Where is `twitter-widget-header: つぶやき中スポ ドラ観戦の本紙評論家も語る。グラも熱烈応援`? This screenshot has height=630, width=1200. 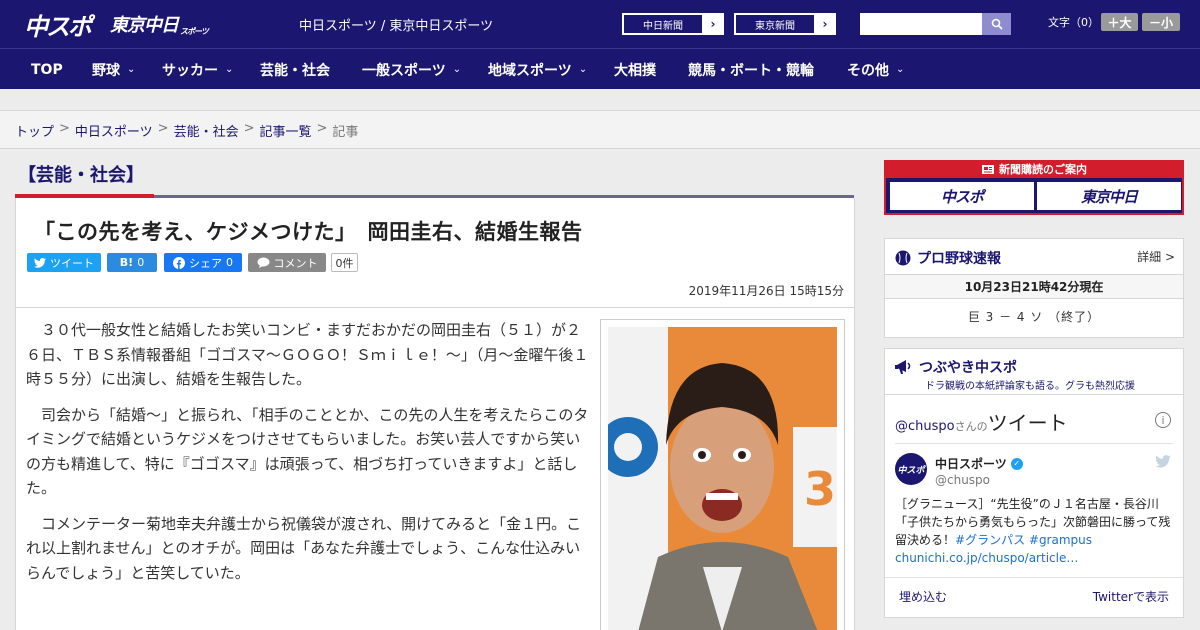
twitter-widget-header: つぶやき中スポ ドラ観戦の本紙評論家も語る。グラも熱烈応援 is located at coordinates (1034, 372).